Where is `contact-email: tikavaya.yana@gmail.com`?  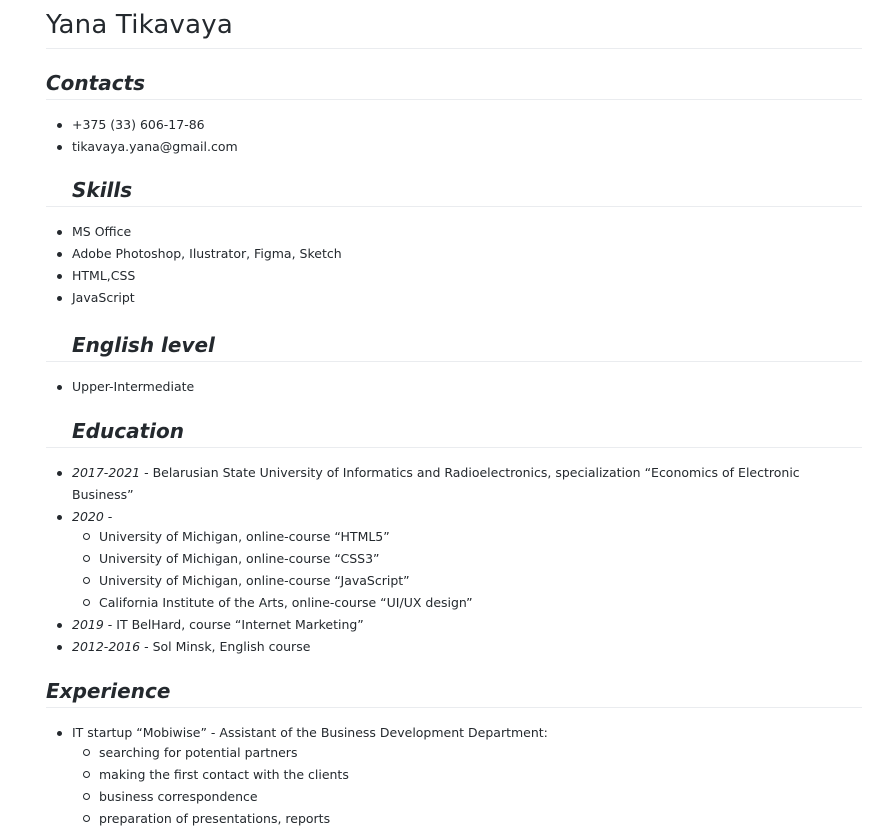
contact-email: tikavaya.yana@gmail.com is located at coordinates (454, 147).